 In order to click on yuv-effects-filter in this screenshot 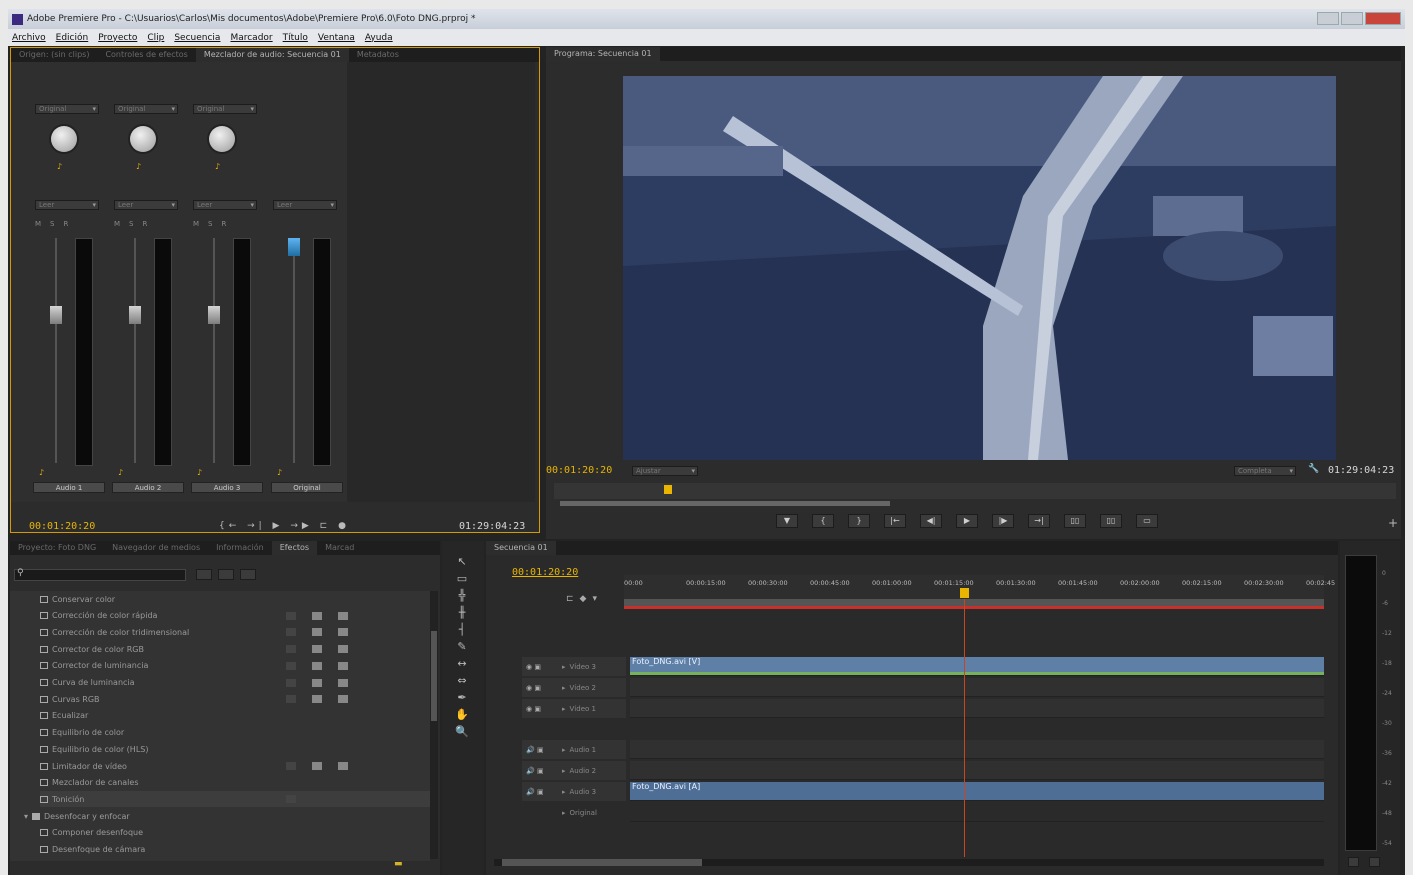, I will do `click(248, 574)`.